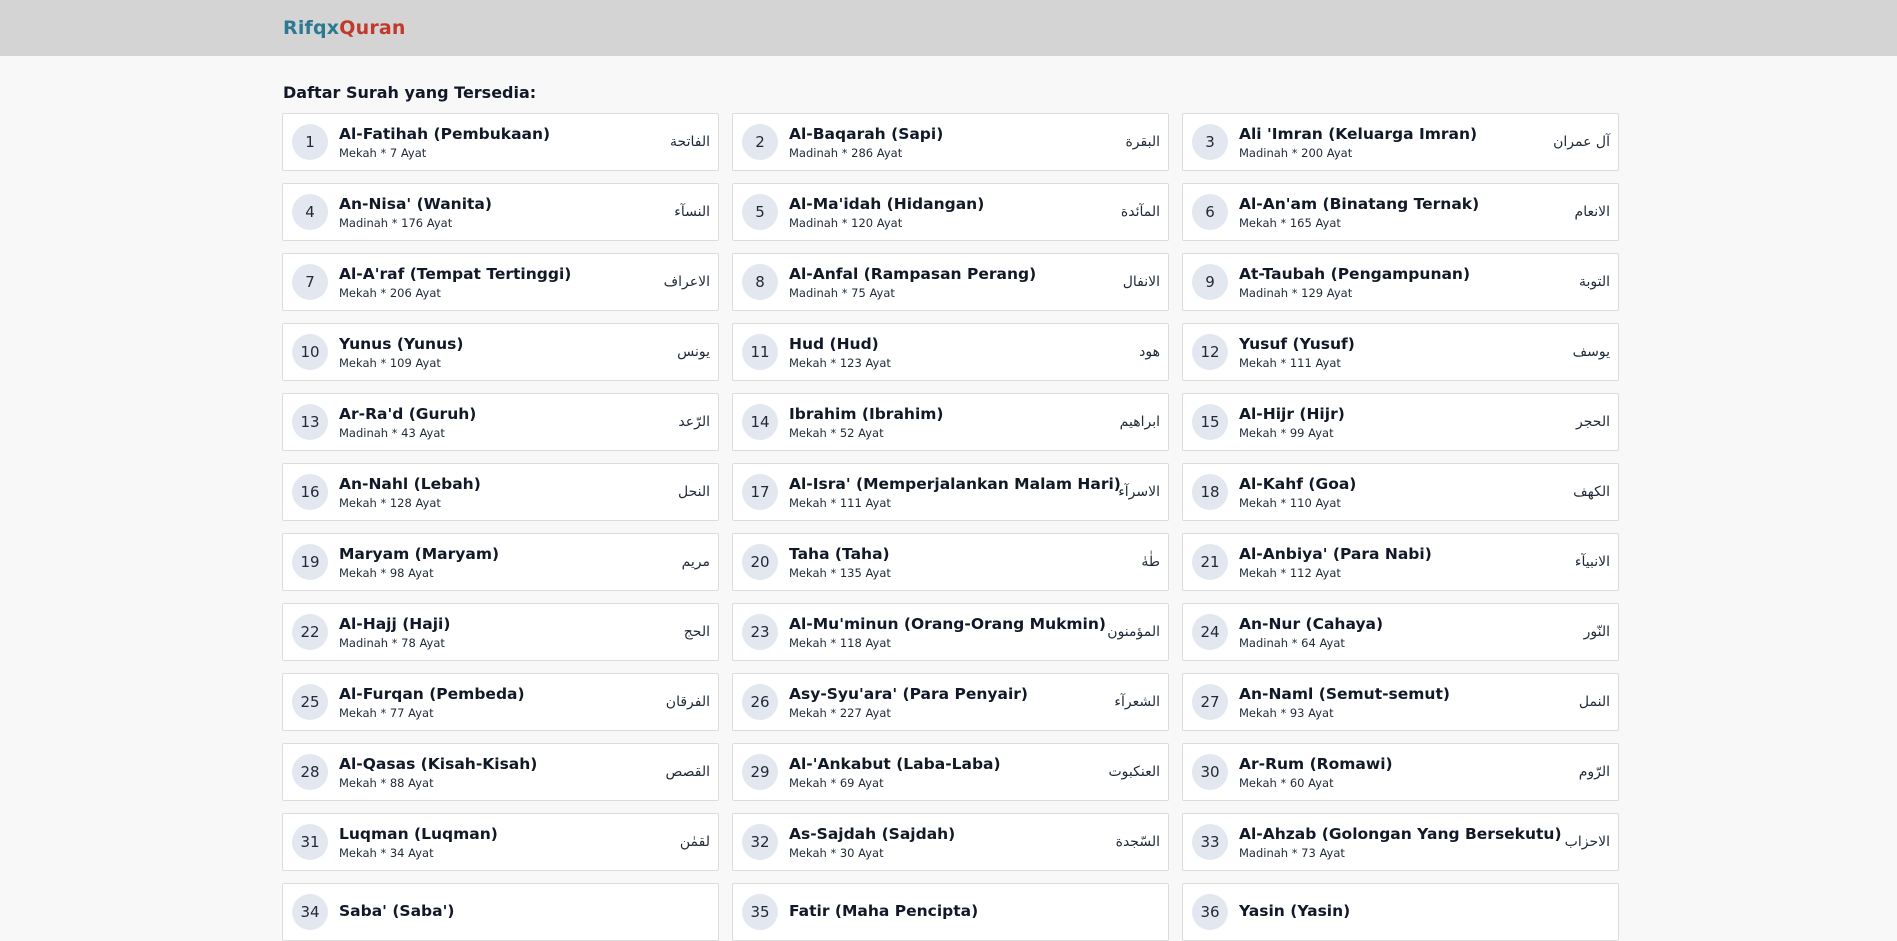 This screenshot has width=1897, height=941. I want to click on surah-number-badge: 34, so click(310, 912).